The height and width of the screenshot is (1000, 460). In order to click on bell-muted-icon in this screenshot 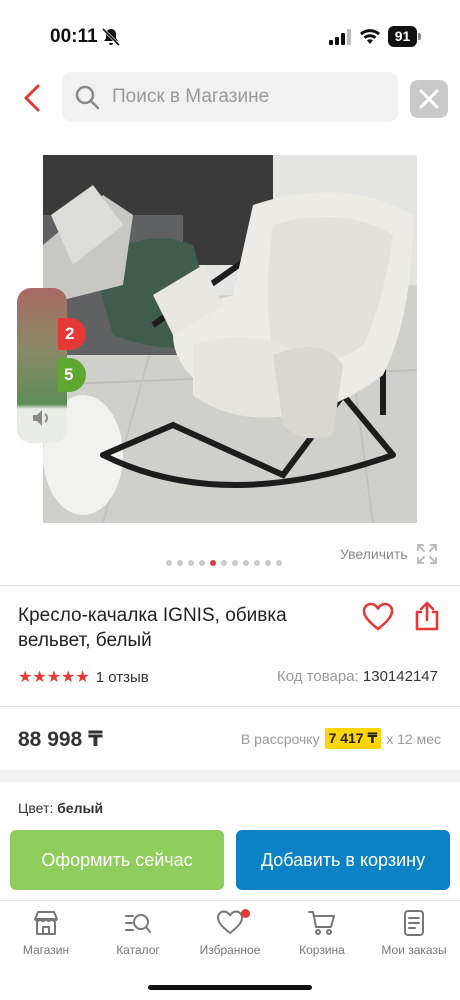, I will do `click(111, 37)`.